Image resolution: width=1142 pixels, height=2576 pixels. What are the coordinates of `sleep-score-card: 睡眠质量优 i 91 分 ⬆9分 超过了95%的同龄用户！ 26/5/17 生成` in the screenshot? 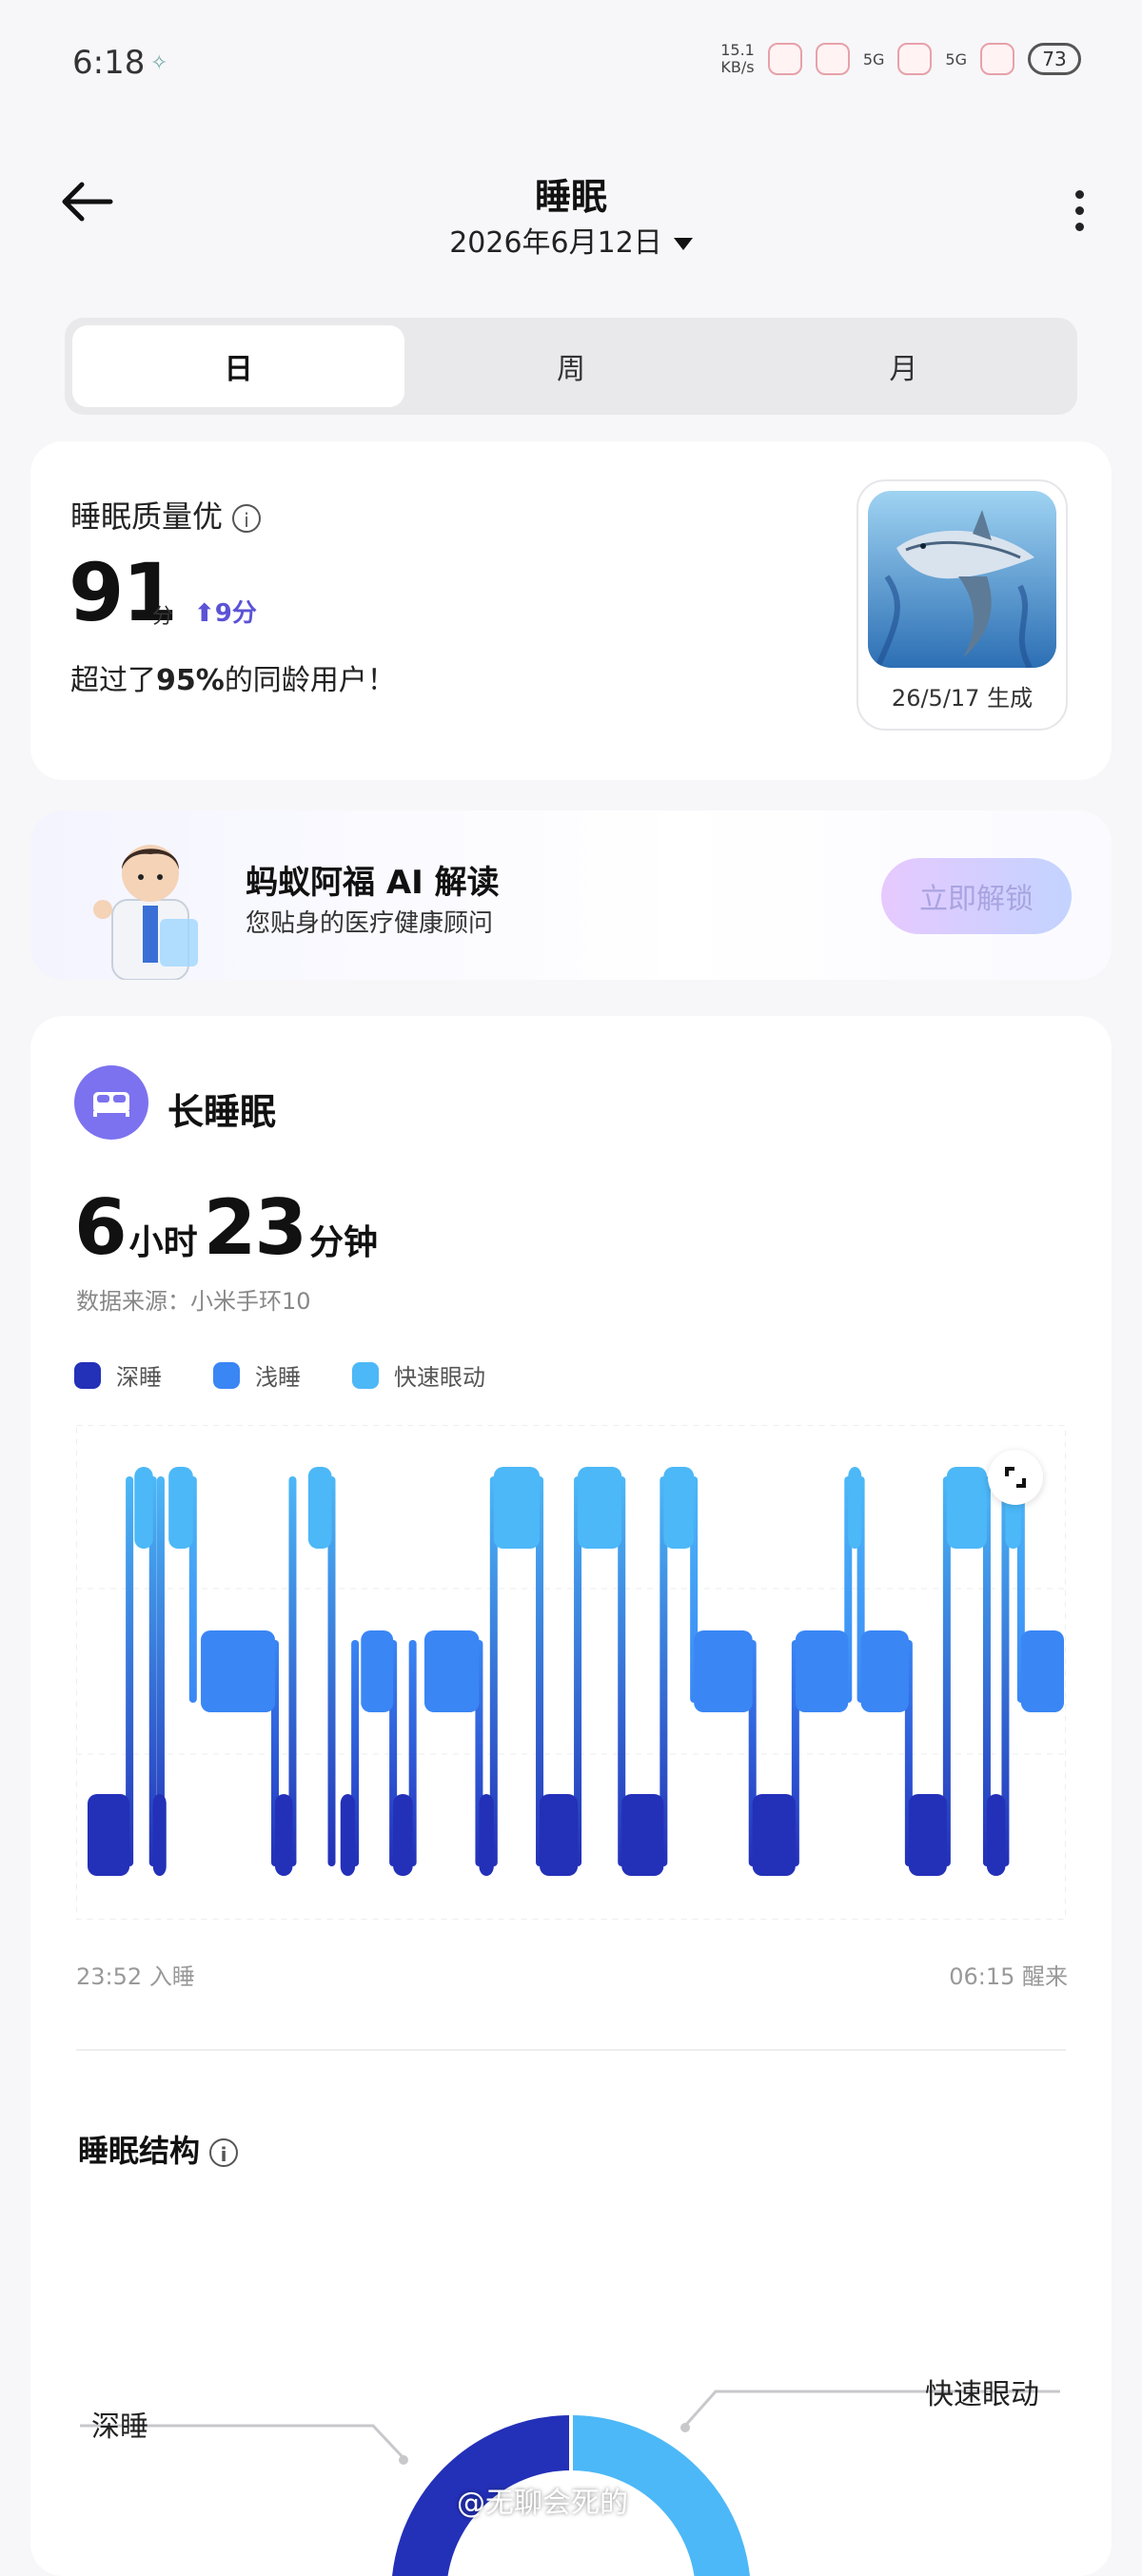 It's located at (571, 611).